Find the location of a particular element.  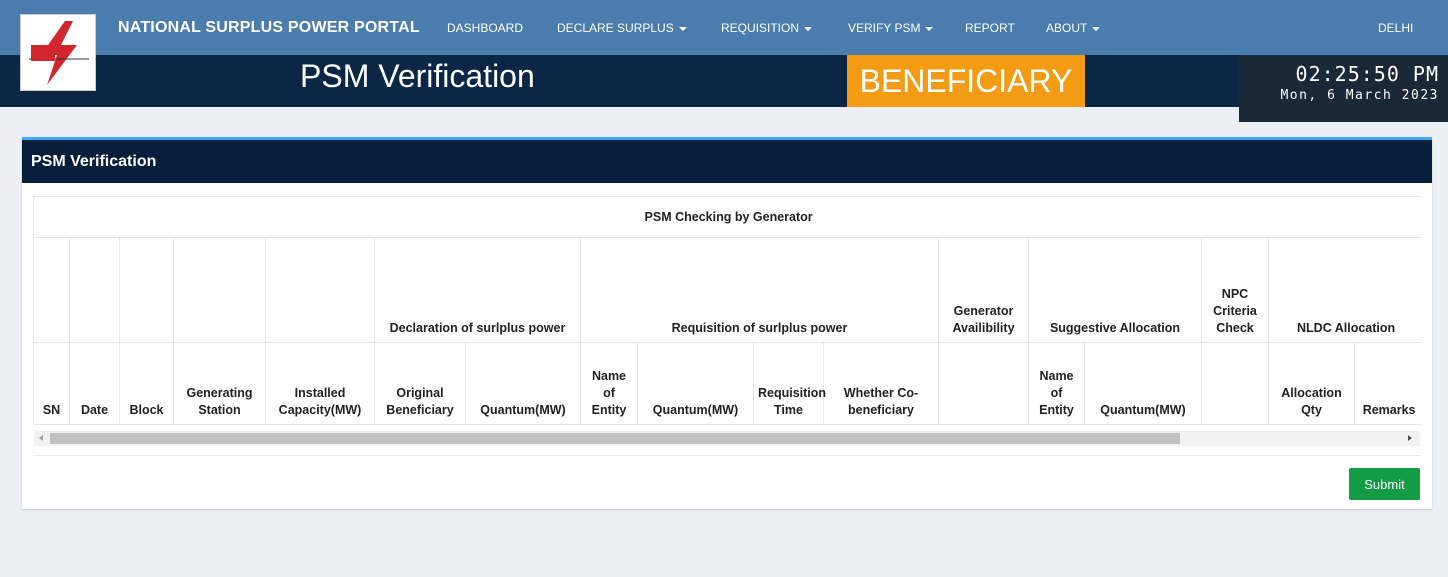

col-npc-criteria is located at coordinates (1235, 383).